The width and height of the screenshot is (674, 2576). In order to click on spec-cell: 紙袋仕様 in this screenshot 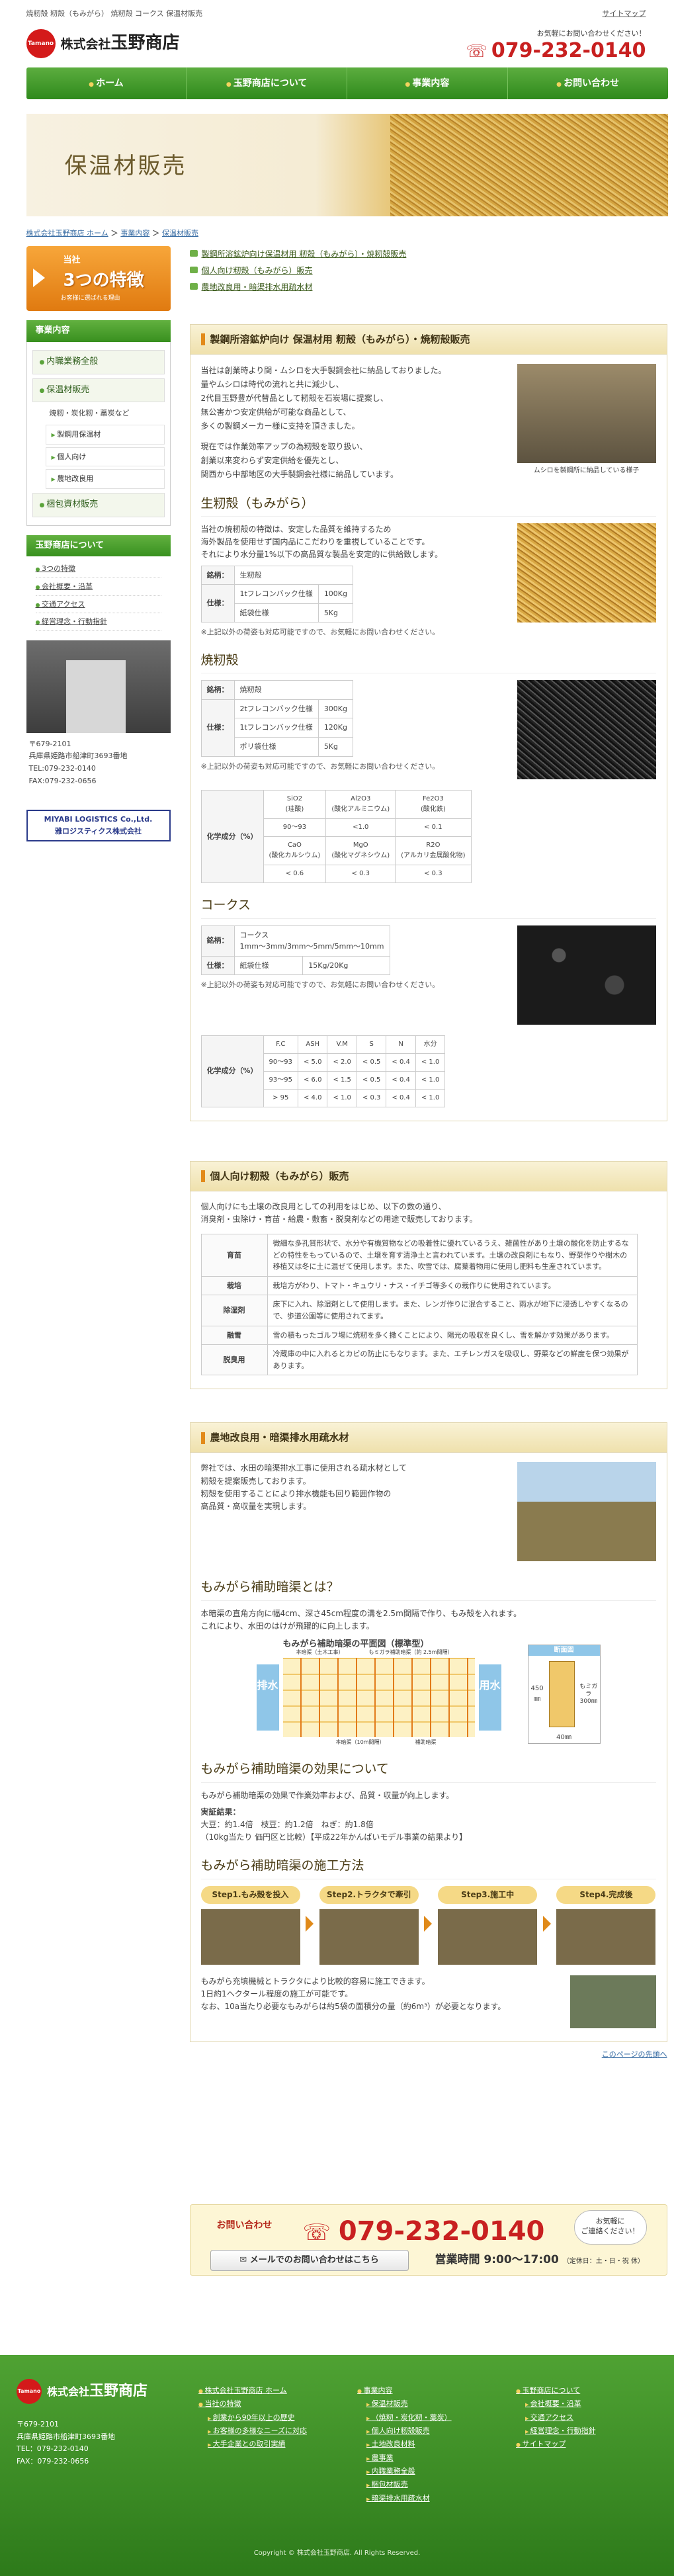, I will do `click(276, 613)`.